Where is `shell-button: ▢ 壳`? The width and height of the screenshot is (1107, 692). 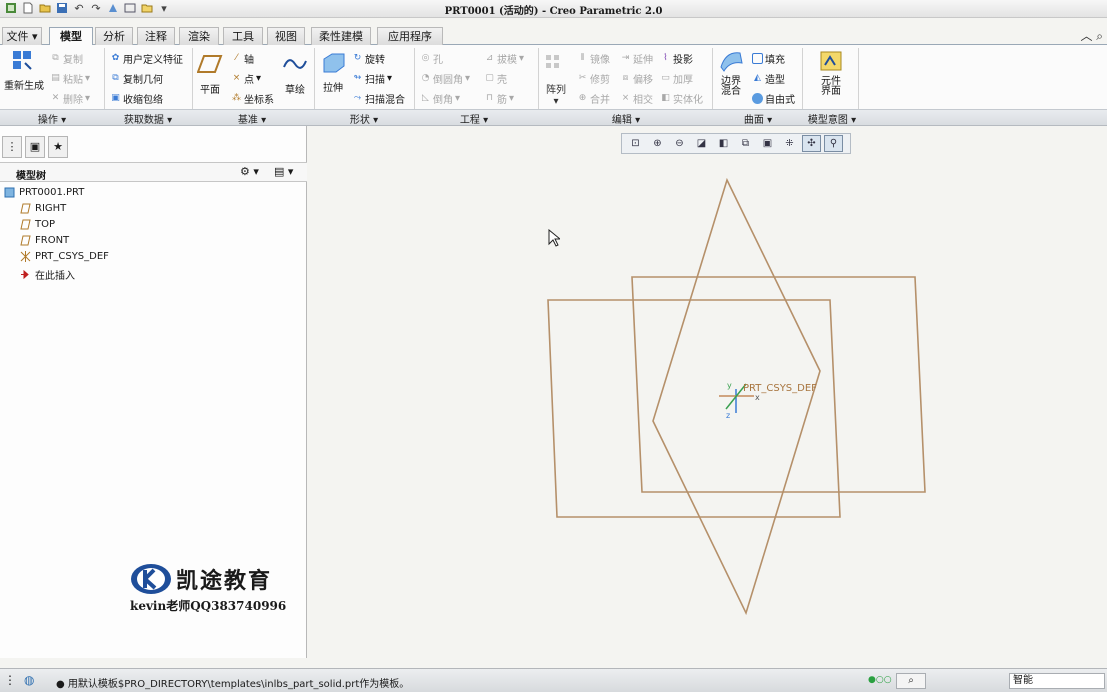 shell-button: ▢ 壳 is located at coordinates (495, 78).